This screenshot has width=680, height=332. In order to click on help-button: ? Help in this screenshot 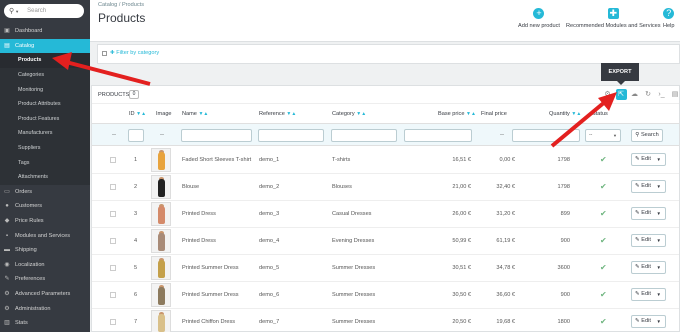, I will do `click(669, 18)`.